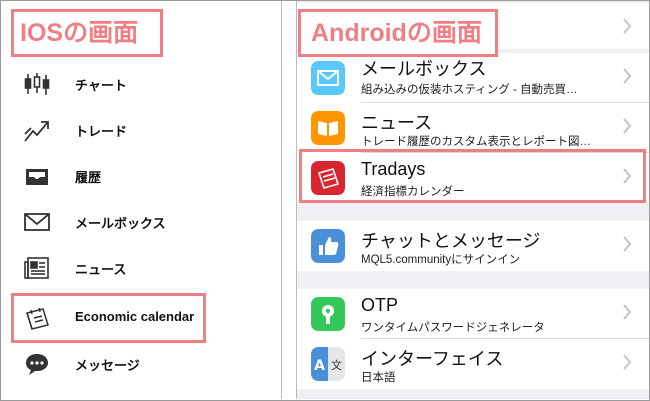 This screenshot has width=650, height=401. What do you see at coordinates (141, 84) in the screenshot?
I see `ios-menu-item-chart: チャート` at bounding box center [141, 84].